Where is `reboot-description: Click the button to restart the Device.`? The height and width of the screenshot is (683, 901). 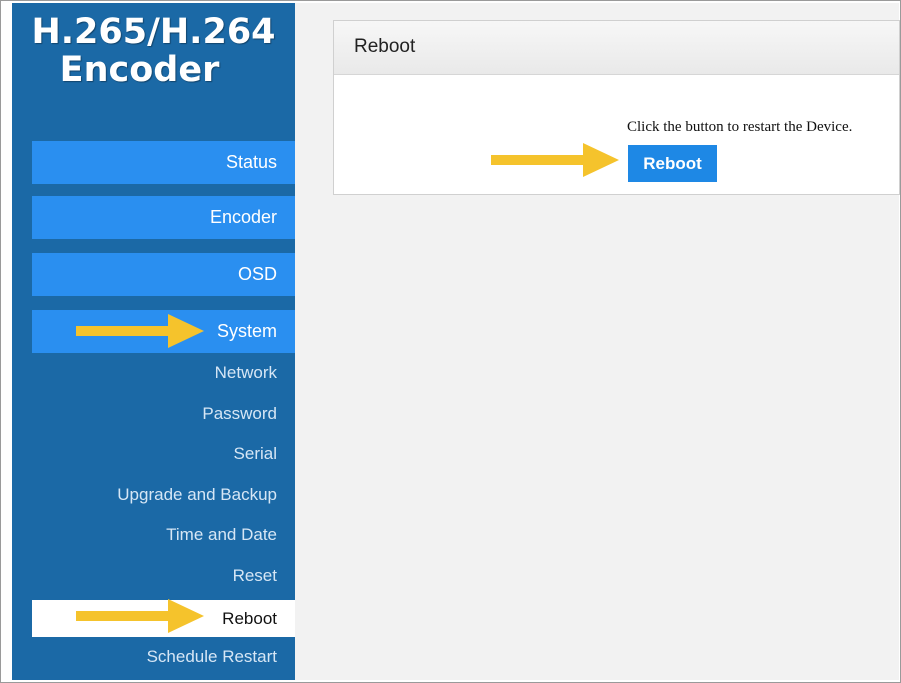 reboot-description: Click the button to restart the Device. is located at coordinates (740, 127).